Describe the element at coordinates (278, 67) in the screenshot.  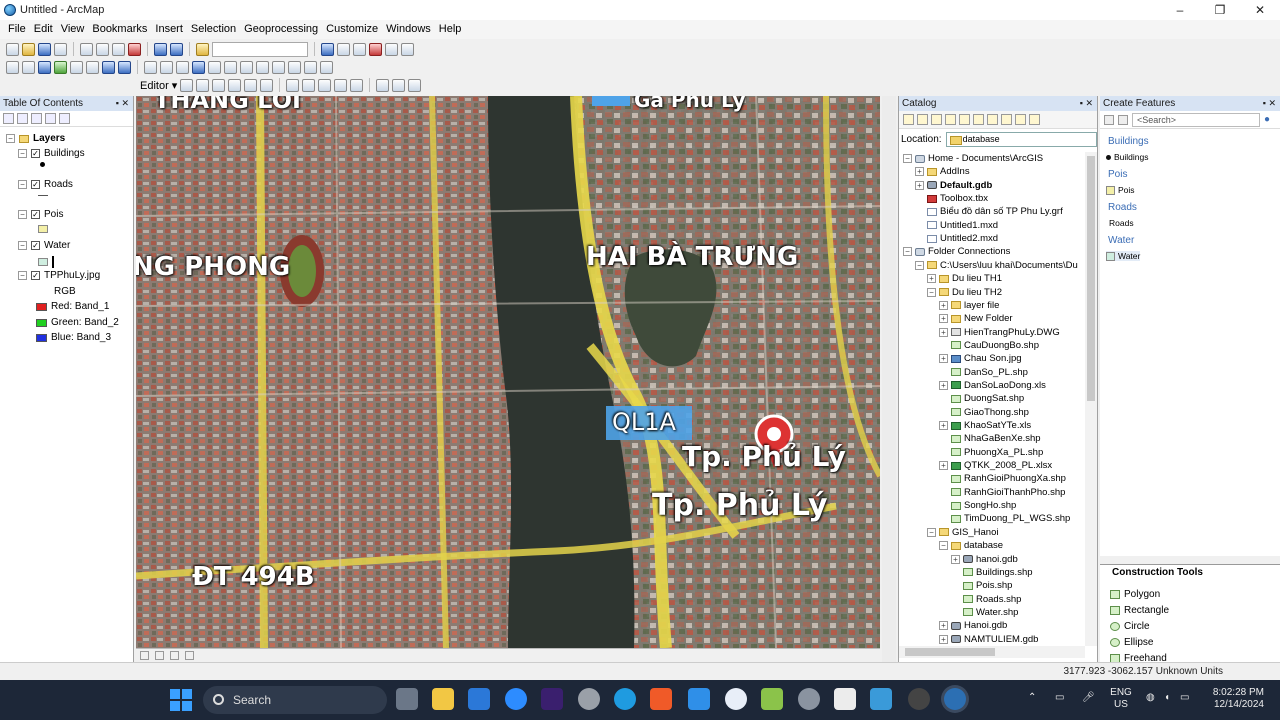
I see `find-route-icon` at that location.